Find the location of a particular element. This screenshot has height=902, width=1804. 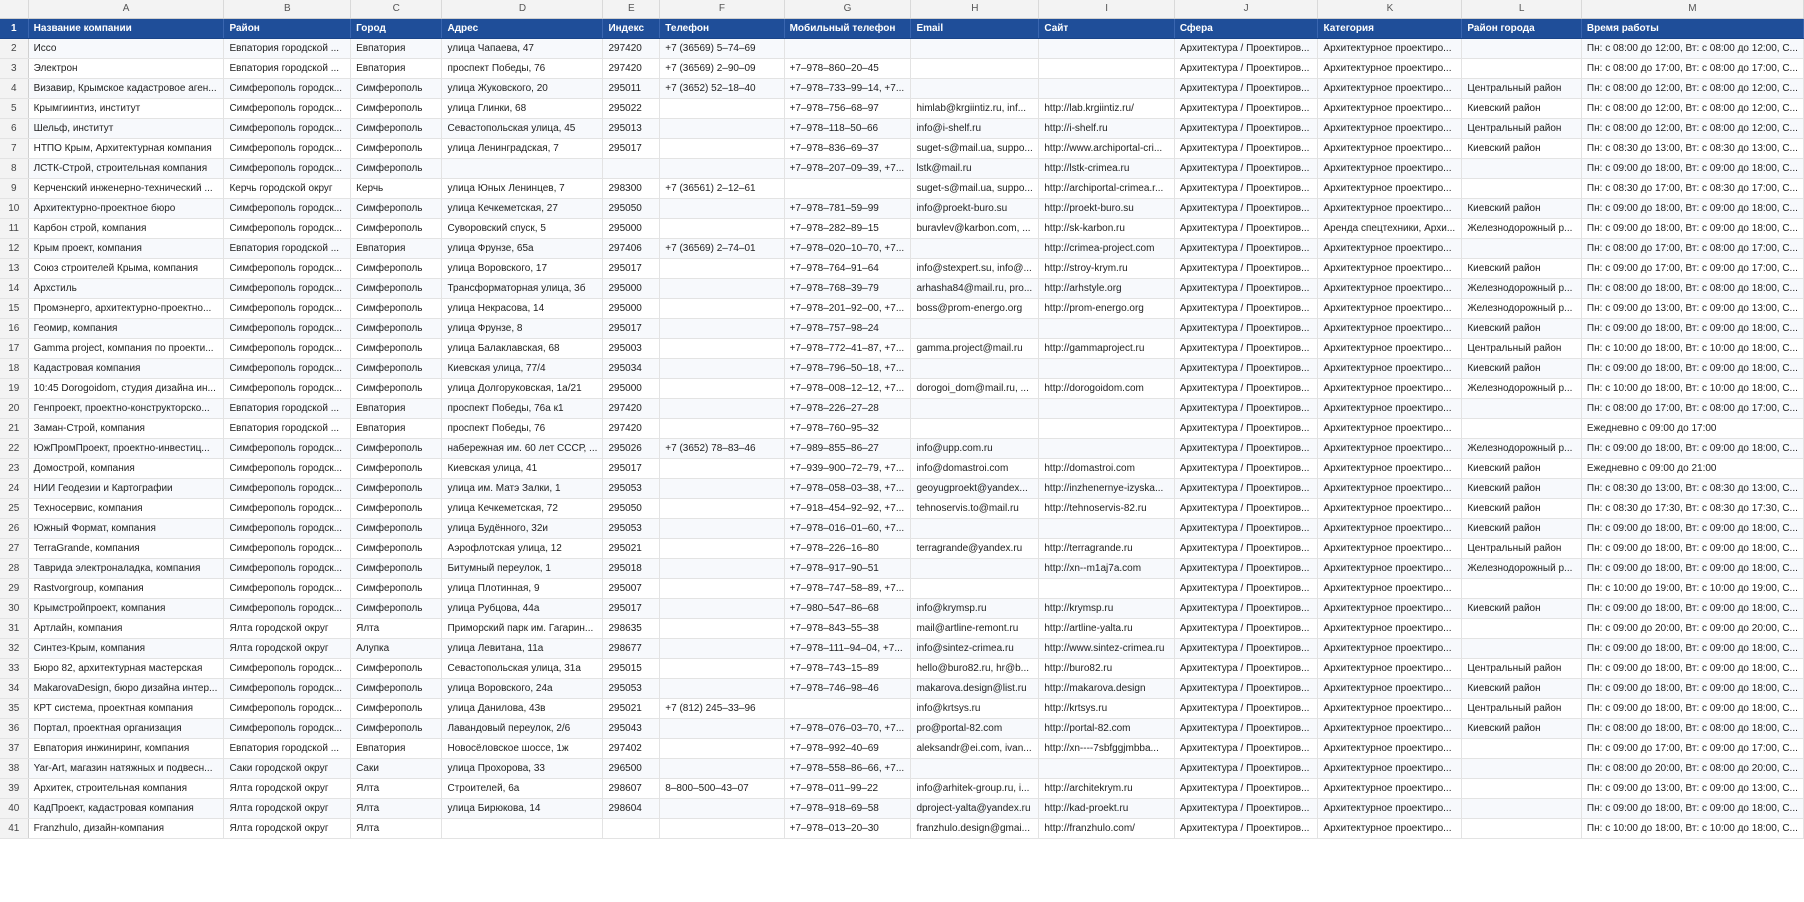

table-cell: 297420 is located at coordinates (631, 48).